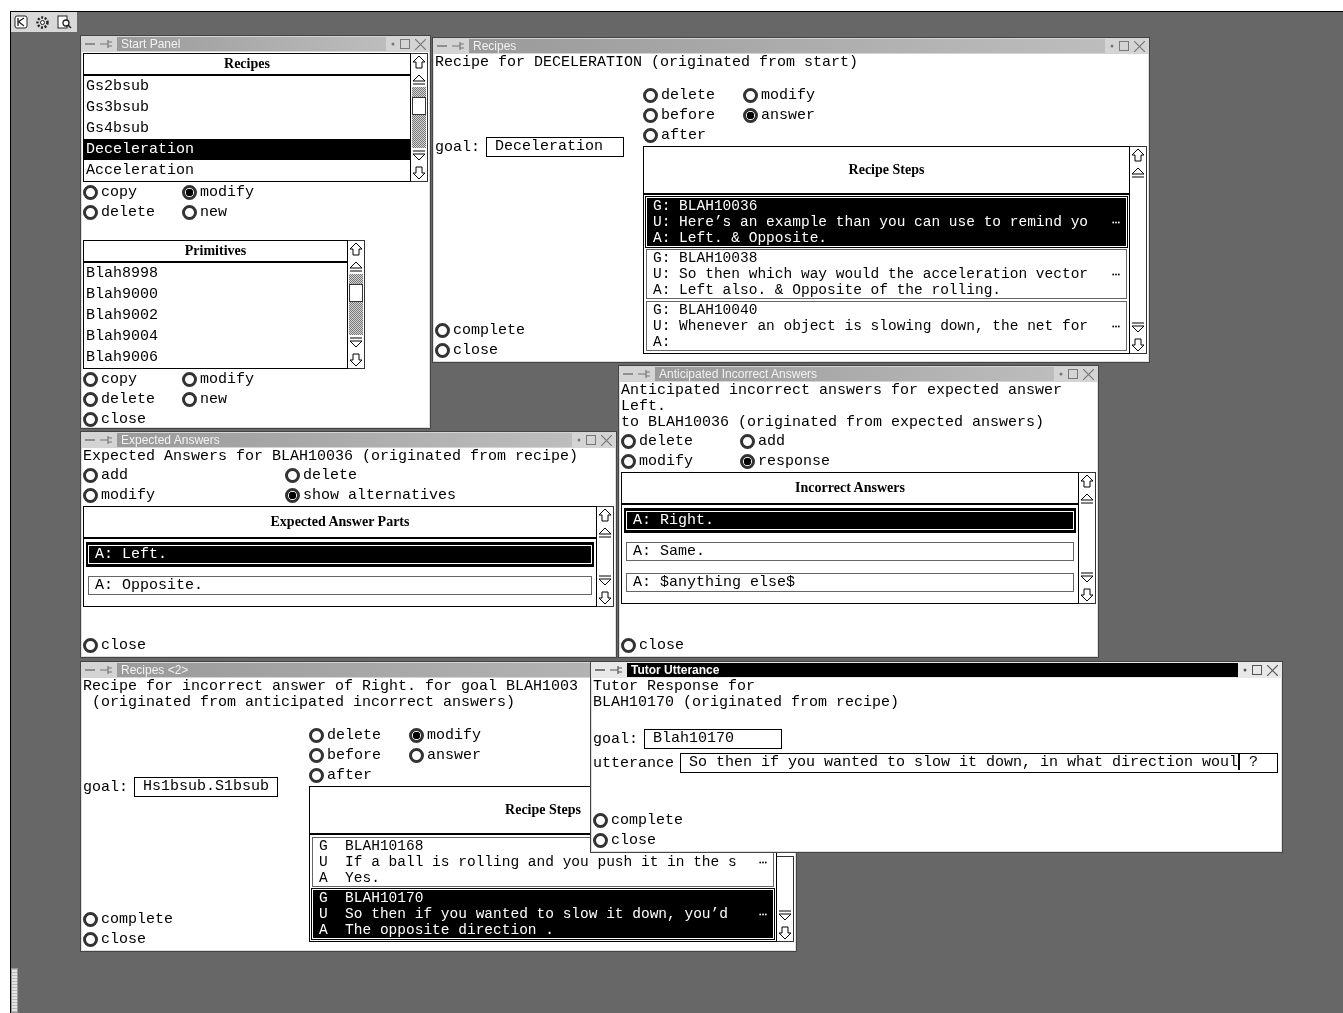  I want to click on step-item: G BLAH10170 U So then if you wanted to slow it down, you’d A The opposite direction ., so click(543, 914).